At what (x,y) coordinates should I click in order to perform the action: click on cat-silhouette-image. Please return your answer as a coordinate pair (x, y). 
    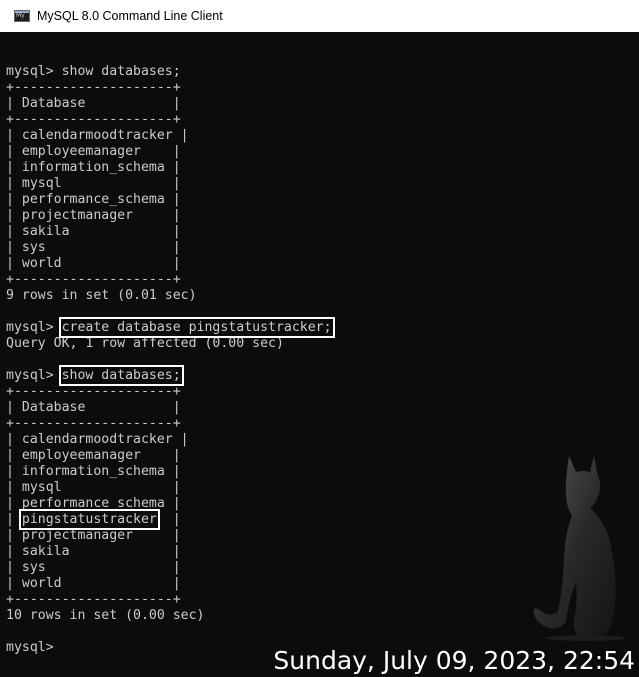
    Looking at the image, I should click on (579, 548).